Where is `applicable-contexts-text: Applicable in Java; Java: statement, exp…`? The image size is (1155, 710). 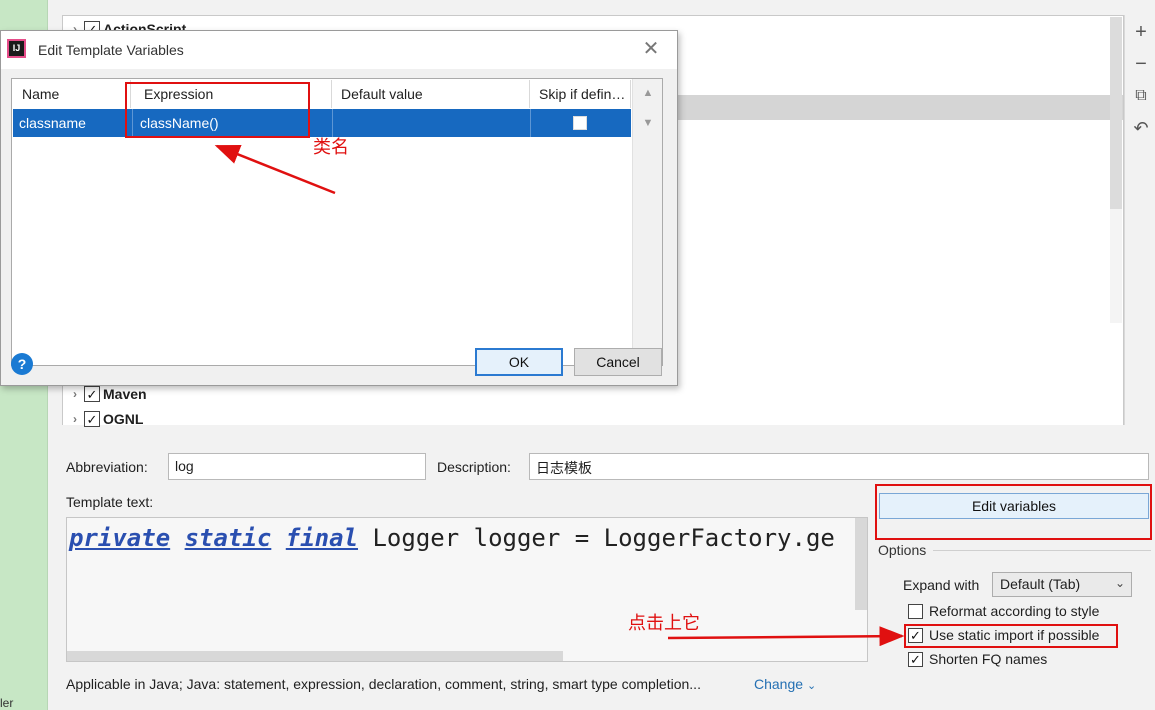
applicable-contexts-text: Applicable in Java; Java: statement, exp… is located at coordinates (383, 684).